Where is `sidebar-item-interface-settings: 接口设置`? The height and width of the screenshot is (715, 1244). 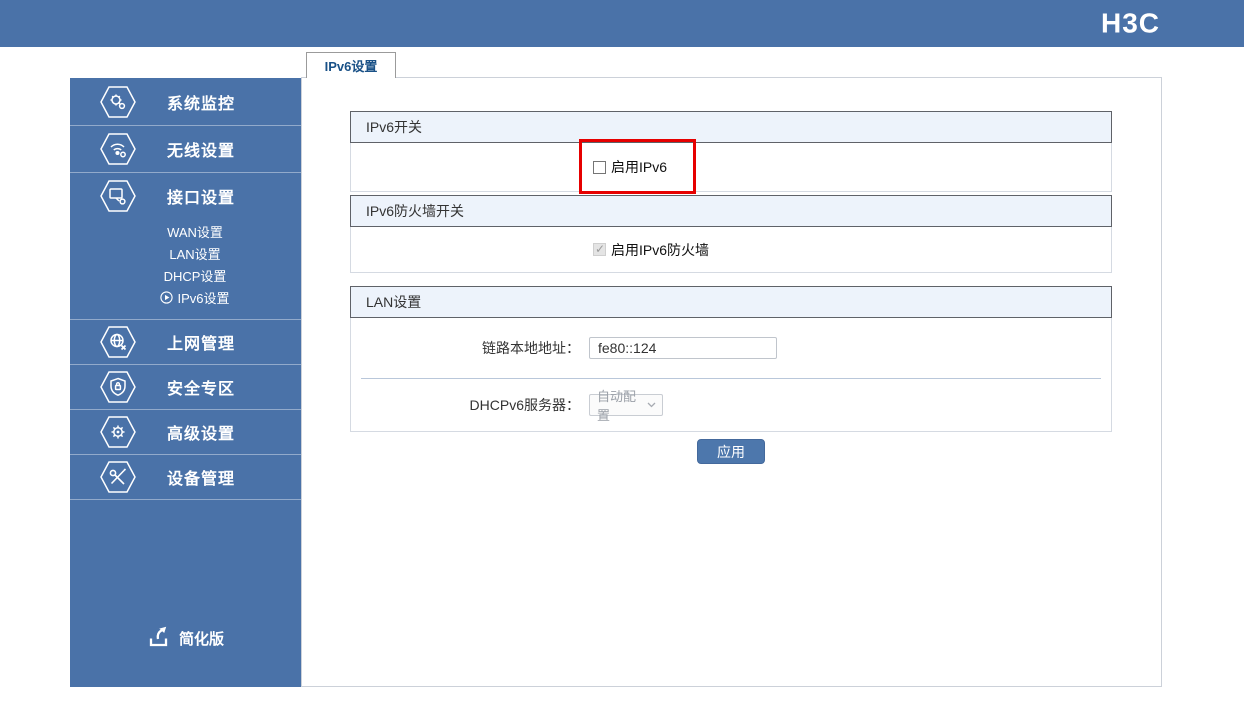
sidebar-item-interface-settings: 接口设置 is located at coordinates (185, 195).